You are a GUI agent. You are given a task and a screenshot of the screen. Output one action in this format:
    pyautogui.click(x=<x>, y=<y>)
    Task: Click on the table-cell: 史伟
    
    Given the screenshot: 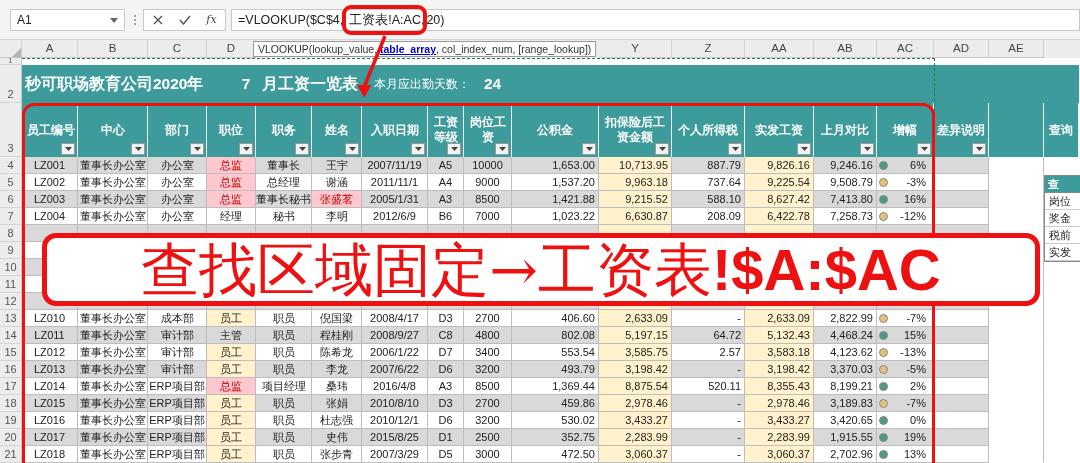 What is the action you would take?
    pyautogui.click(x=337, y=437)
    